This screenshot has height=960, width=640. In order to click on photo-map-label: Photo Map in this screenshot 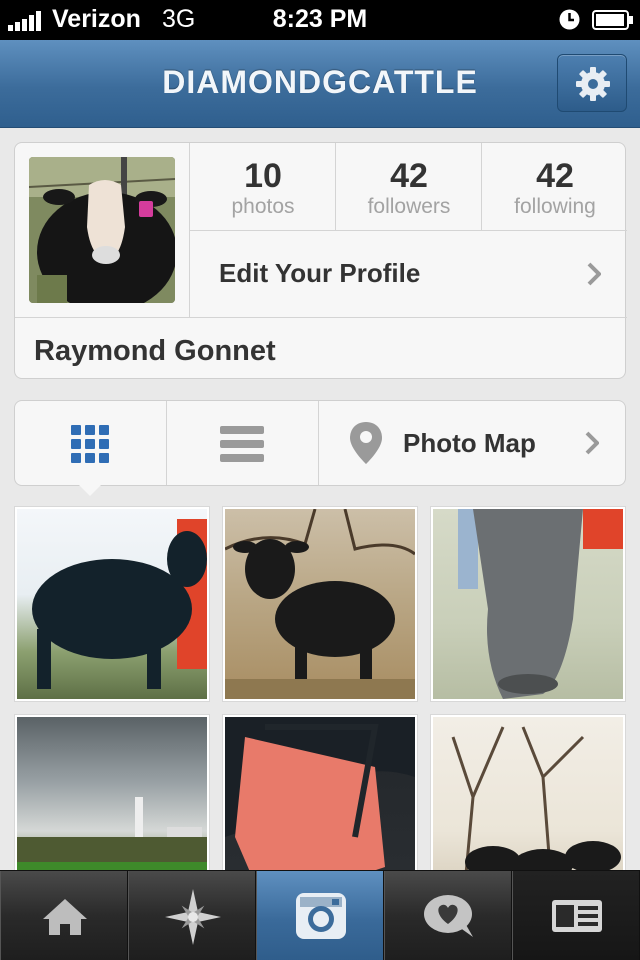, I will do `click(469, 443)`.